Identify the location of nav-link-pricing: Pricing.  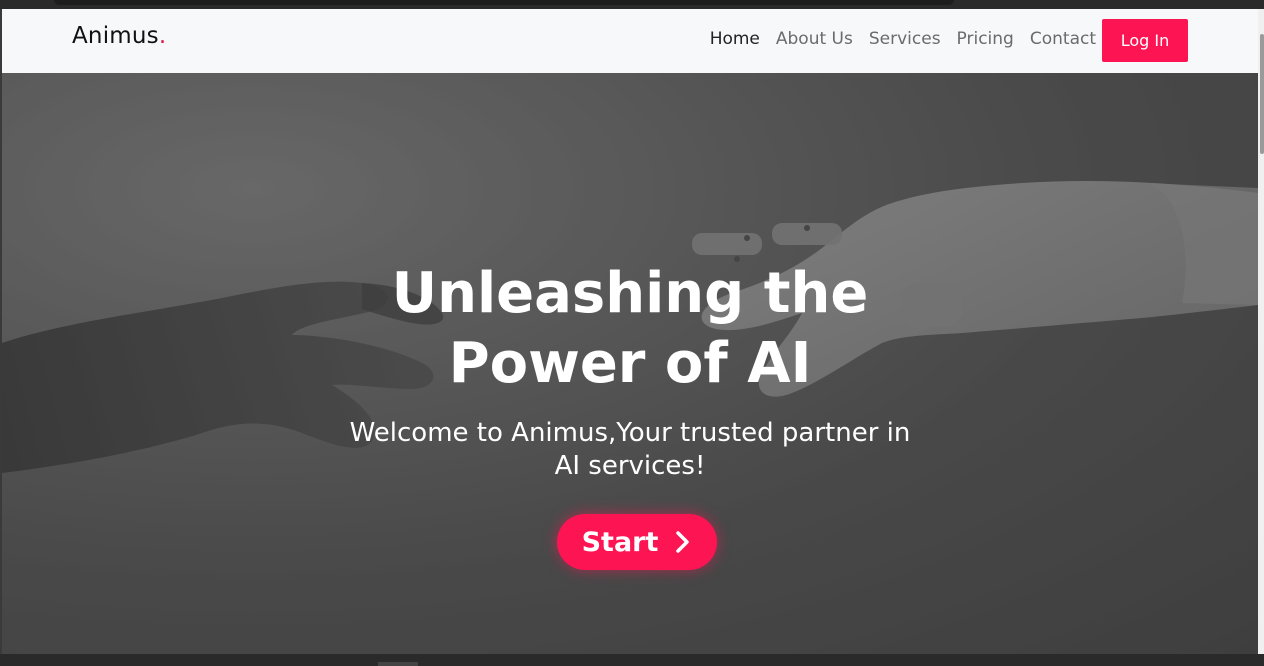
(985, 39).